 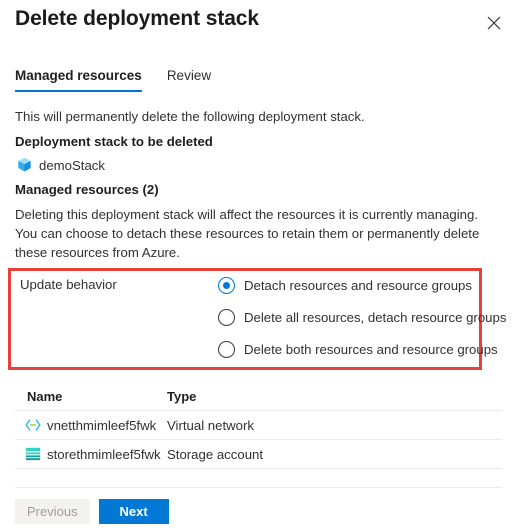 What do you see at coordinates (92, 511) in the screenshot?
I see `footer-actions: Previous Next` at bounding box center [92, 511].